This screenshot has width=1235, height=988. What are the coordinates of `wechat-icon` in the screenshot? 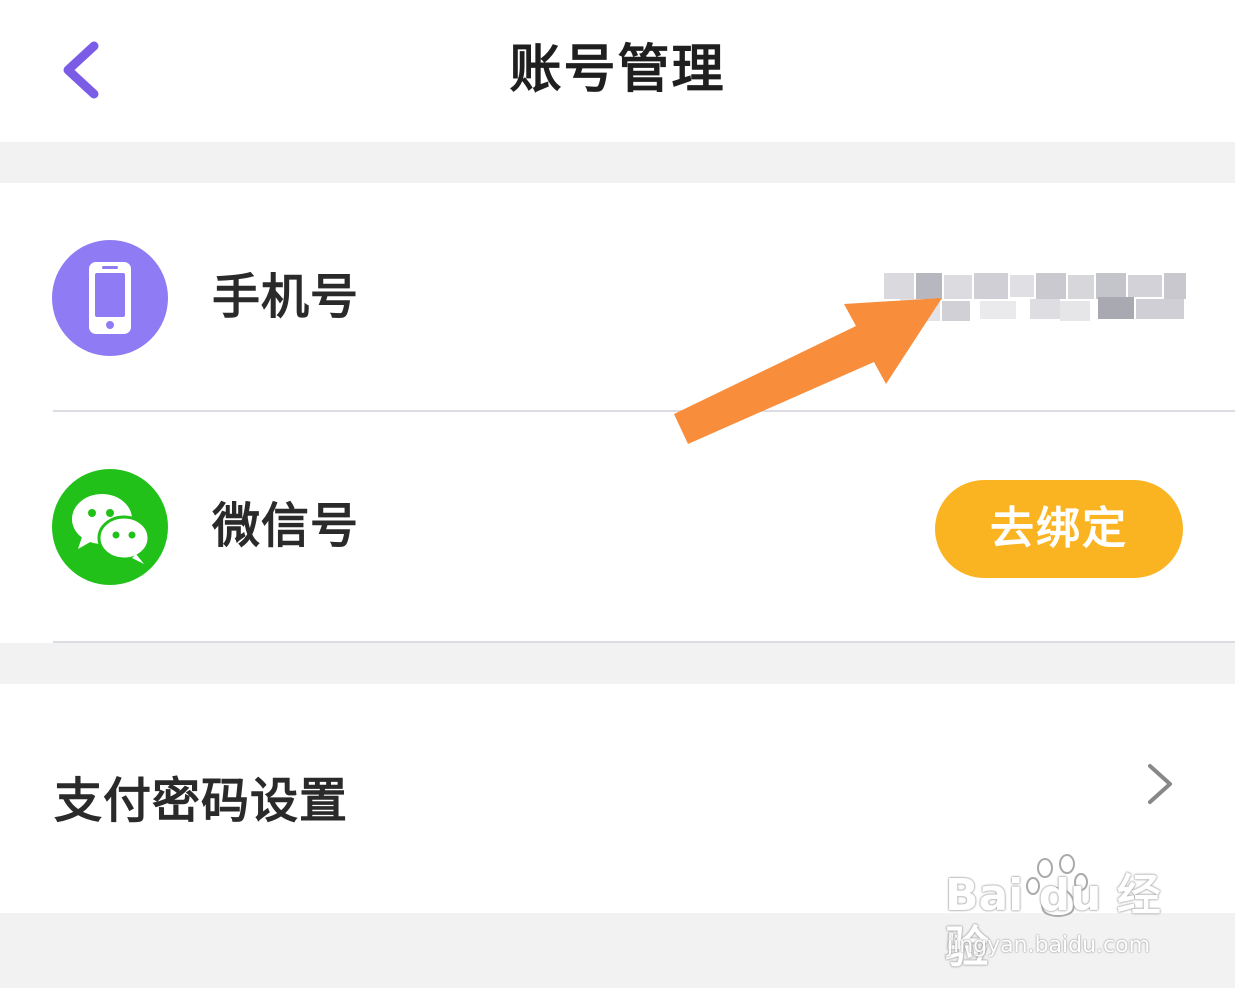 It's located at (111, 529).